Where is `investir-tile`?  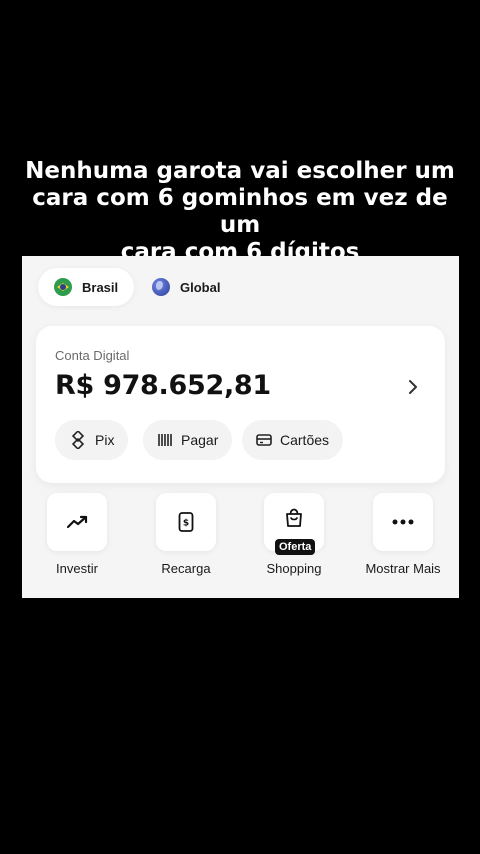 investir-tile is located at coordinates (77, 522).